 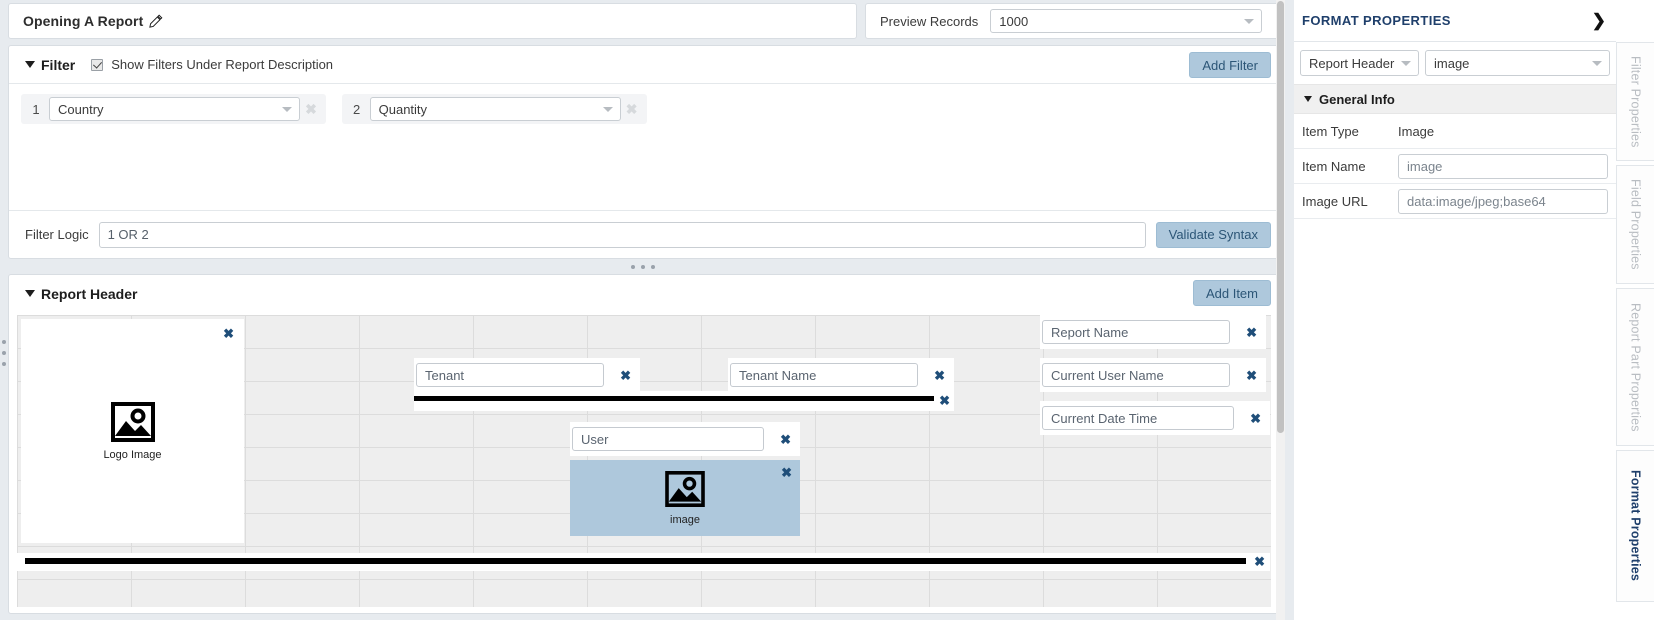 I want to click on report-name-input: Report Name, so click(x=1136, y=332).